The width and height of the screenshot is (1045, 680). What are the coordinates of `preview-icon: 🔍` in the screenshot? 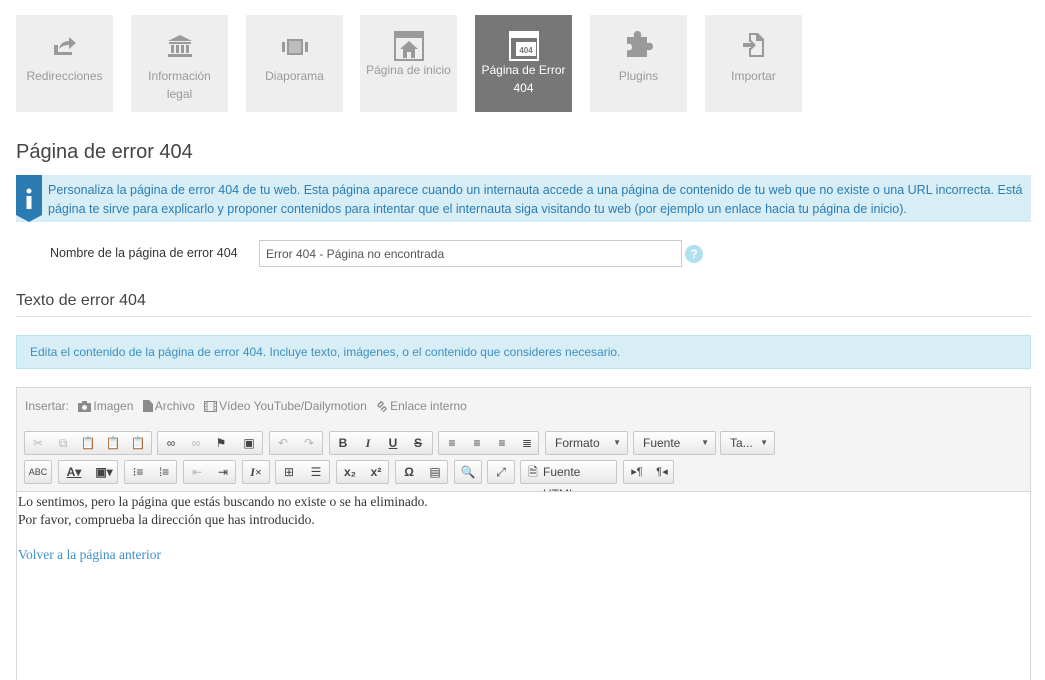 It's located at (468, 472).